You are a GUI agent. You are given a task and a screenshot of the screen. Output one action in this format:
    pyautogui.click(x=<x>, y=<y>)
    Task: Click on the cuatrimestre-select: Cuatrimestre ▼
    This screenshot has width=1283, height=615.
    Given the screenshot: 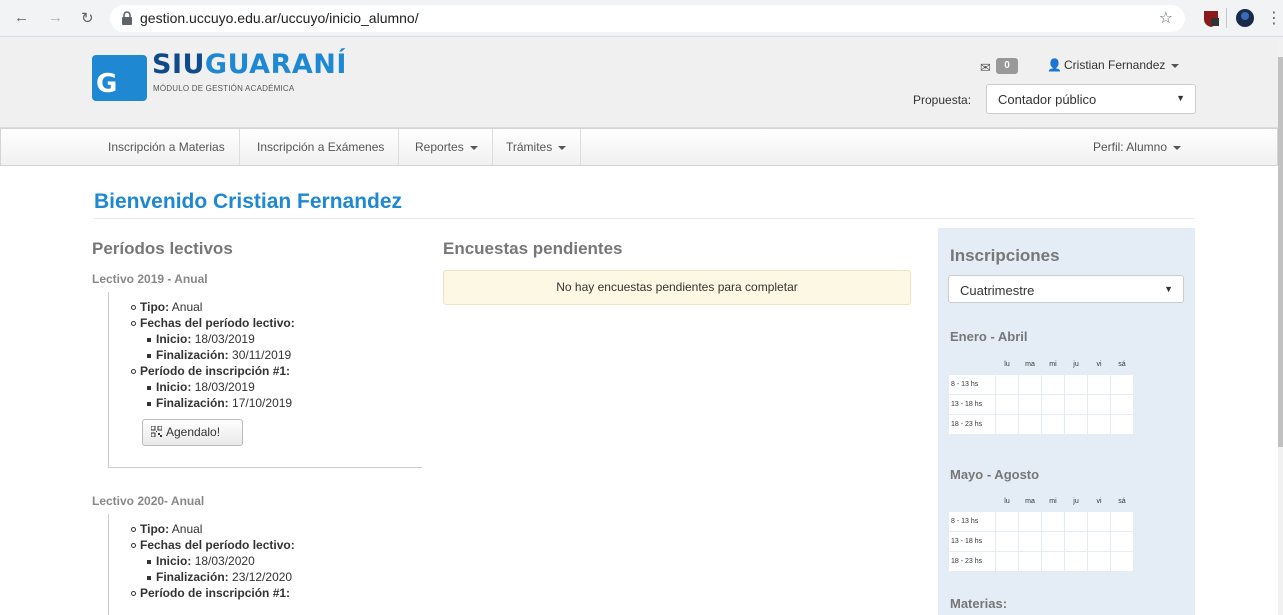 What is the action you would take?
    pyautogui.click(x=1066, y=289)
    